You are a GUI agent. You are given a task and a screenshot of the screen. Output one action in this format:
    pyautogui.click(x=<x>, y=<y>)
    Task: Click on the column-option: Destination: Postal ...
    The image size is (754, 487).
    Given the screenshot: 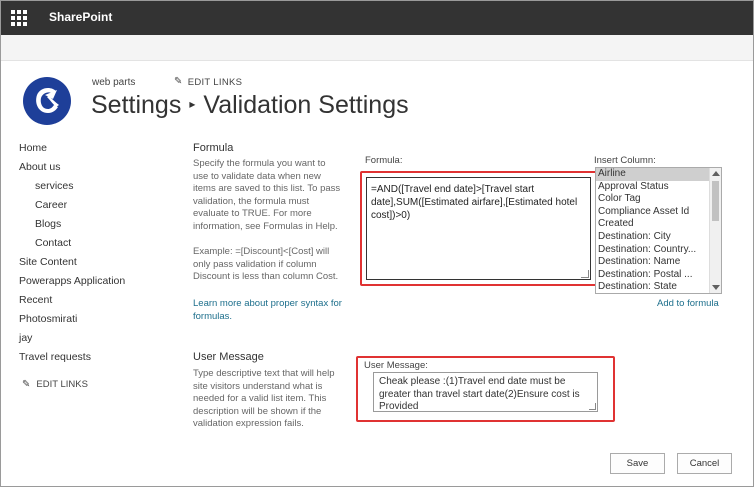 What is the action you would take?
    pyautogui.click(x=658, y=275)
    